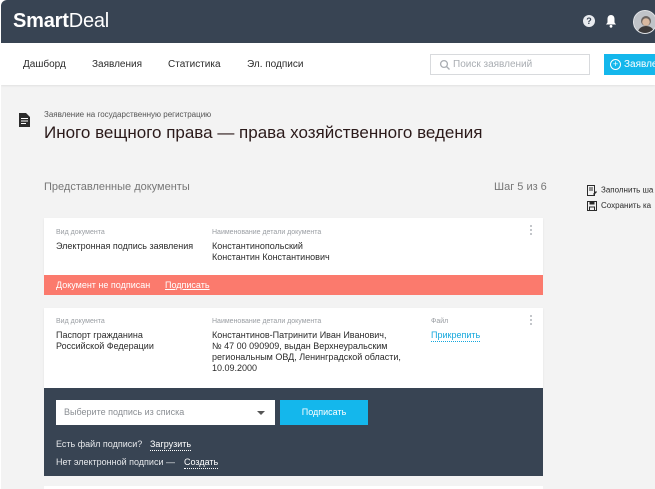 The width and height of the screenshot is (655, 489). Describe the element at coordinates (644, 22) in the screenshot. I see `user-avatar` at that location.